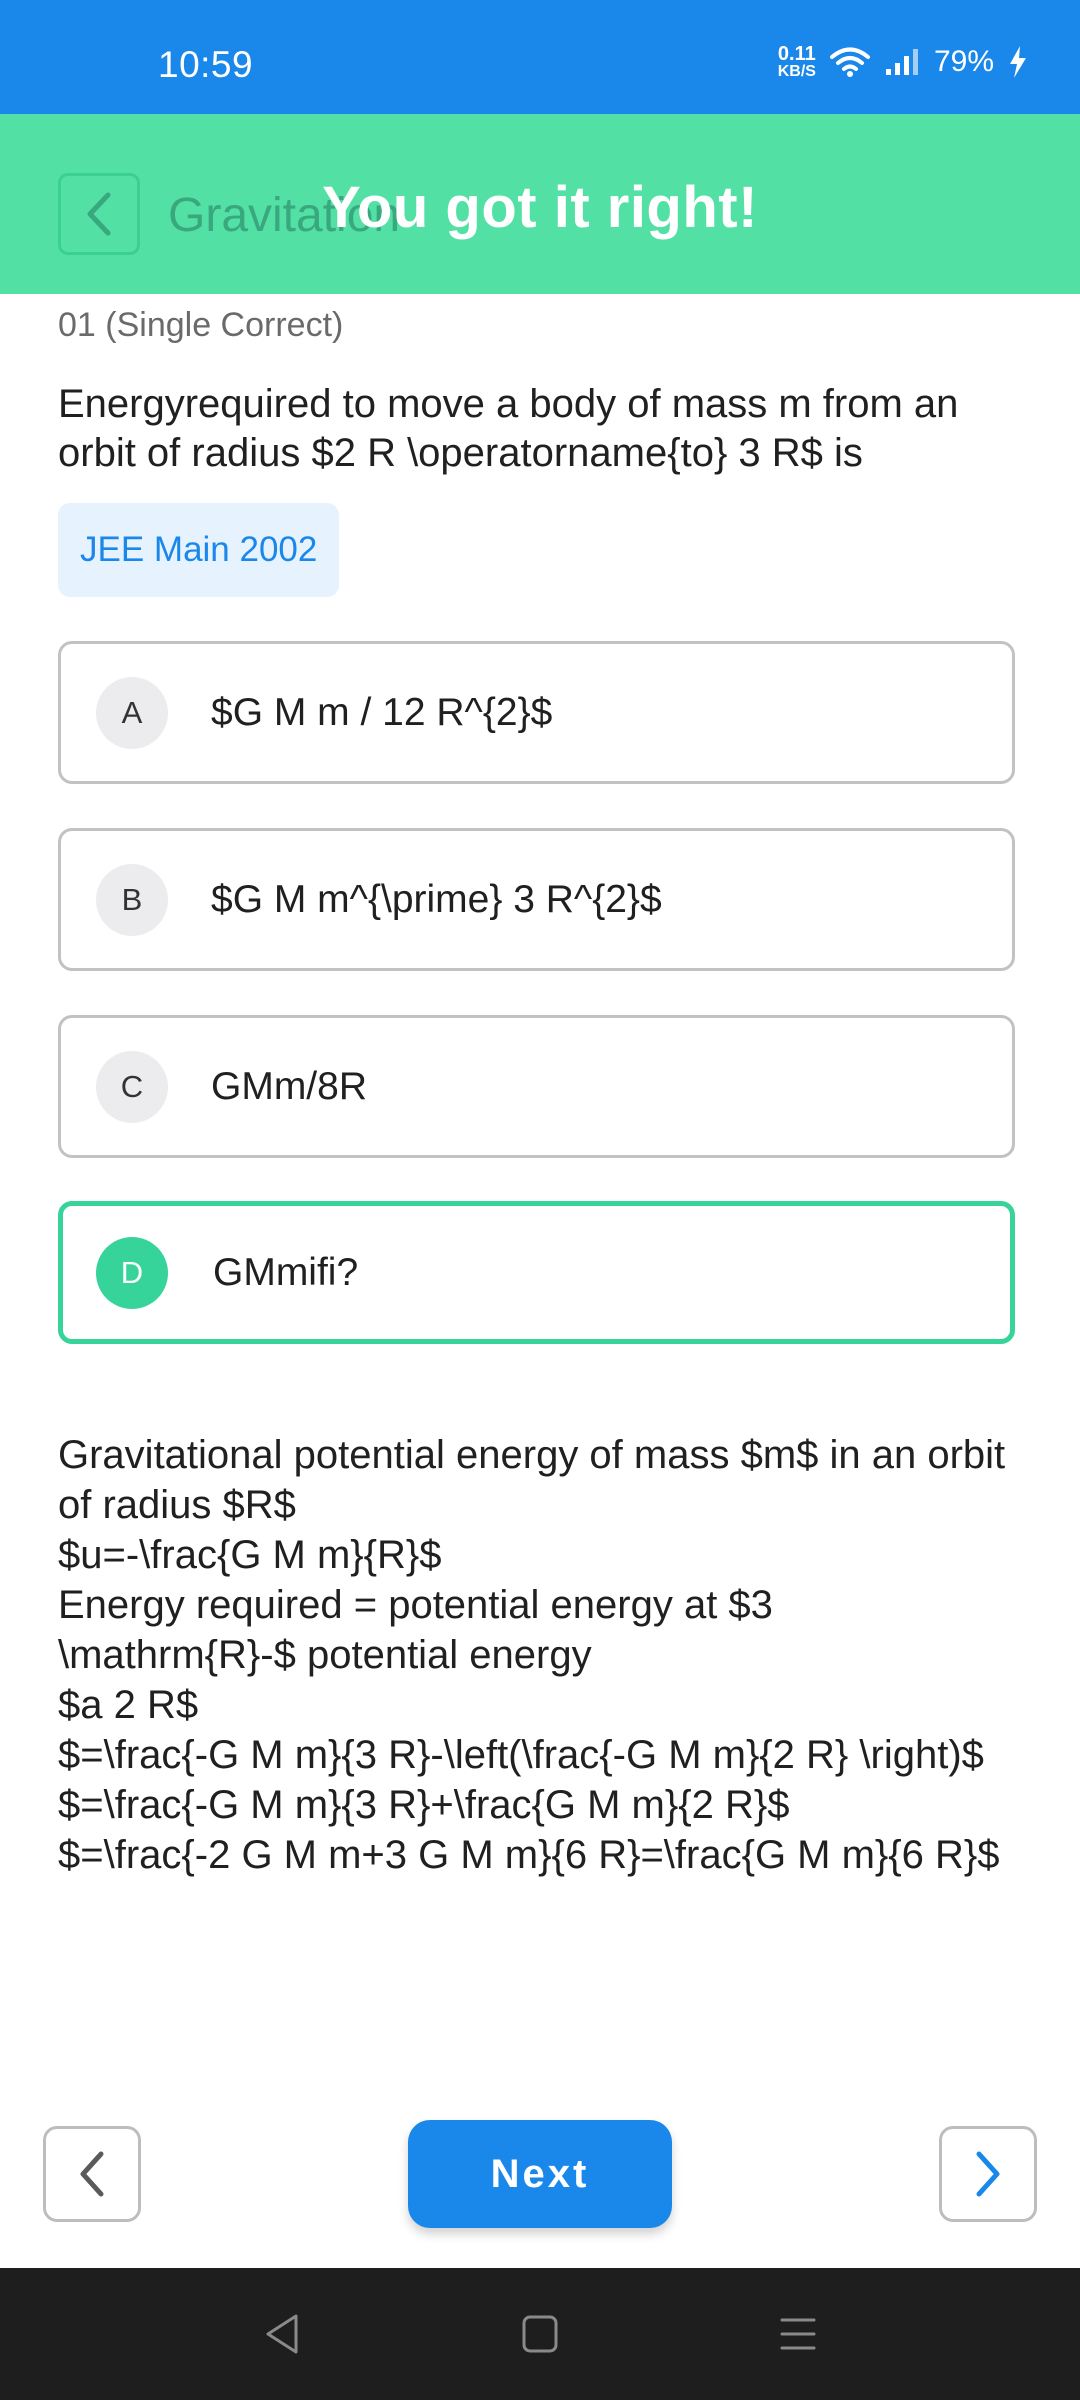 This screenshot has width=1080, height=2400. Describe the element at coordinates (128, 1705) in the screenshot. I see `solution-line: $a 2 R$` at that location.